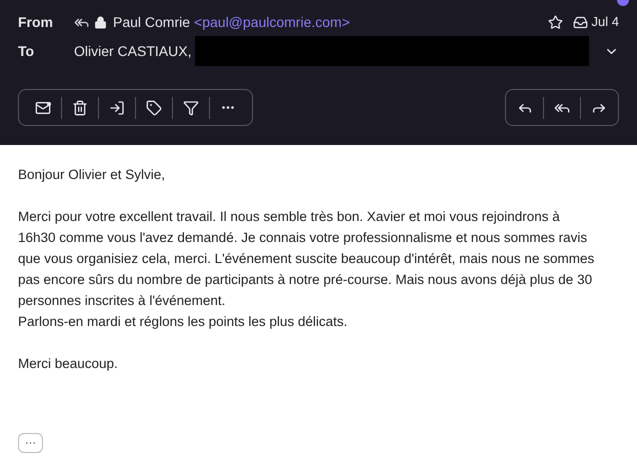  Describe the element at coordinates (605, 22) in the screenshot. I see `date-label: Jul 4` at that location.